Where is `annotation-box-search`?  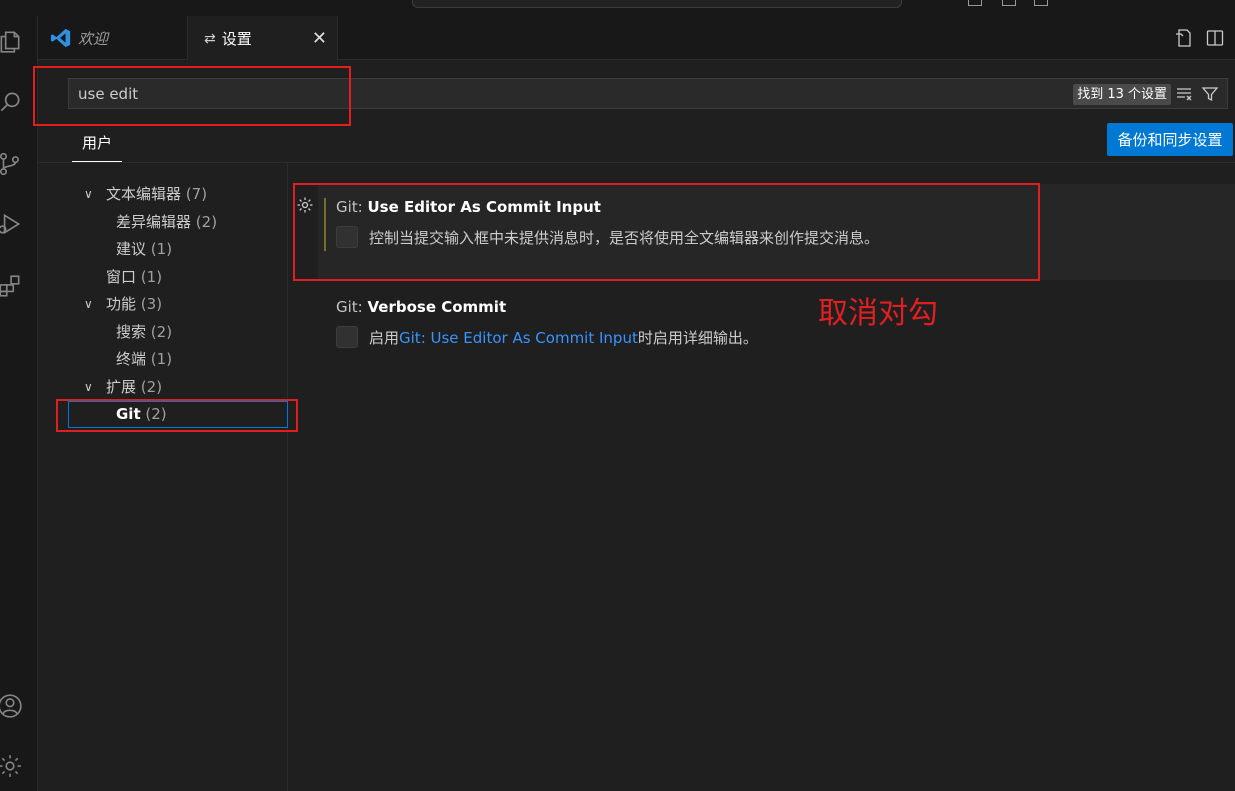
annotation-box-search is located at coordinates (192, 96).